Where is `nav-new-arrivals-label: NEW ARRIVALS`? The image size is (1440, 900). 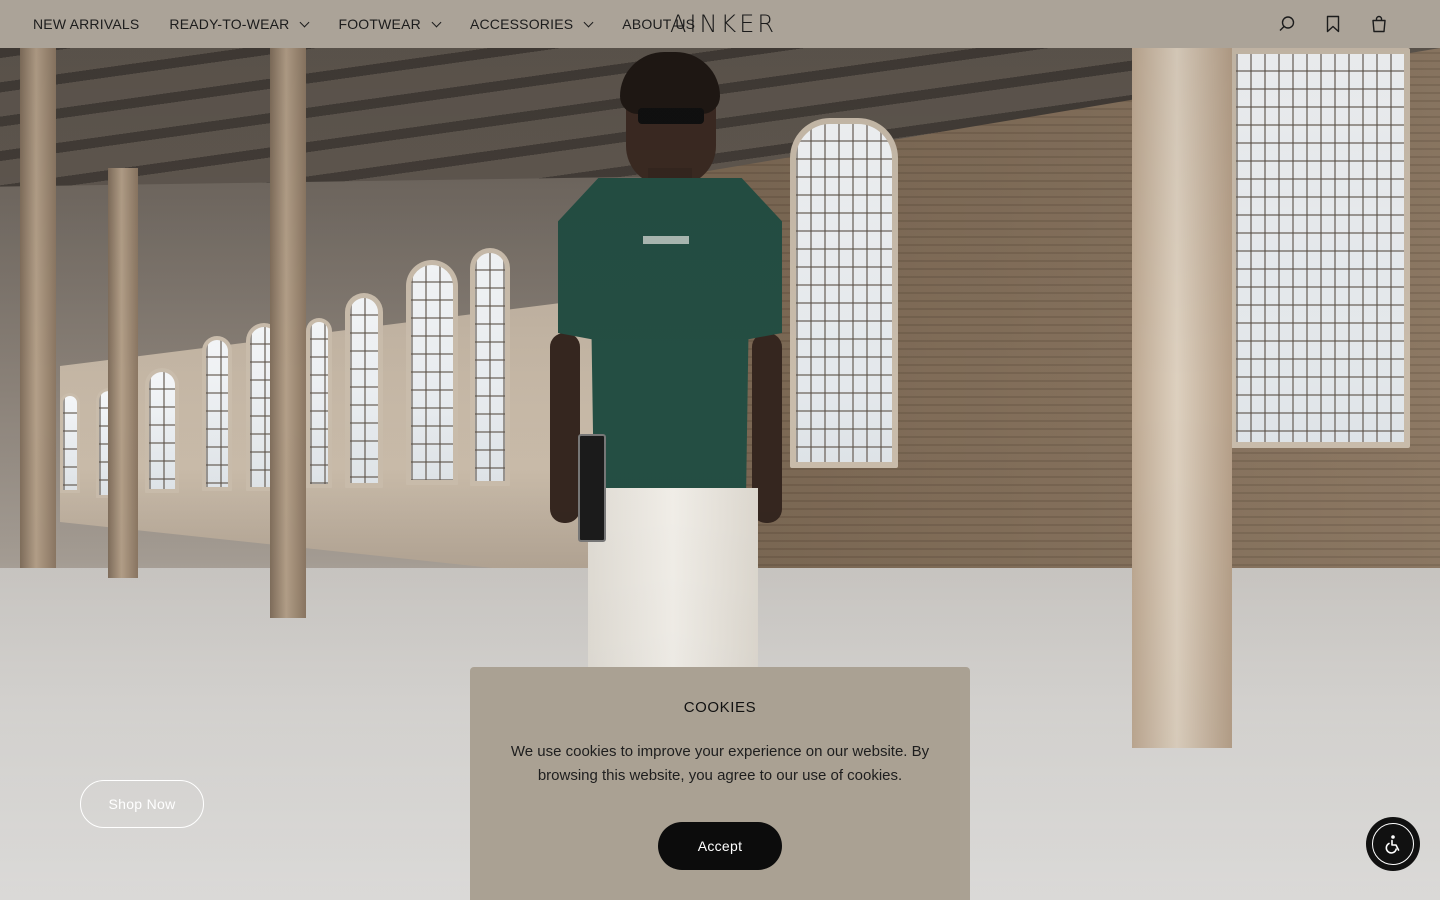 nav-new-arrivals-label: NEW ARRIVALS is located at coordinates (86, 24).